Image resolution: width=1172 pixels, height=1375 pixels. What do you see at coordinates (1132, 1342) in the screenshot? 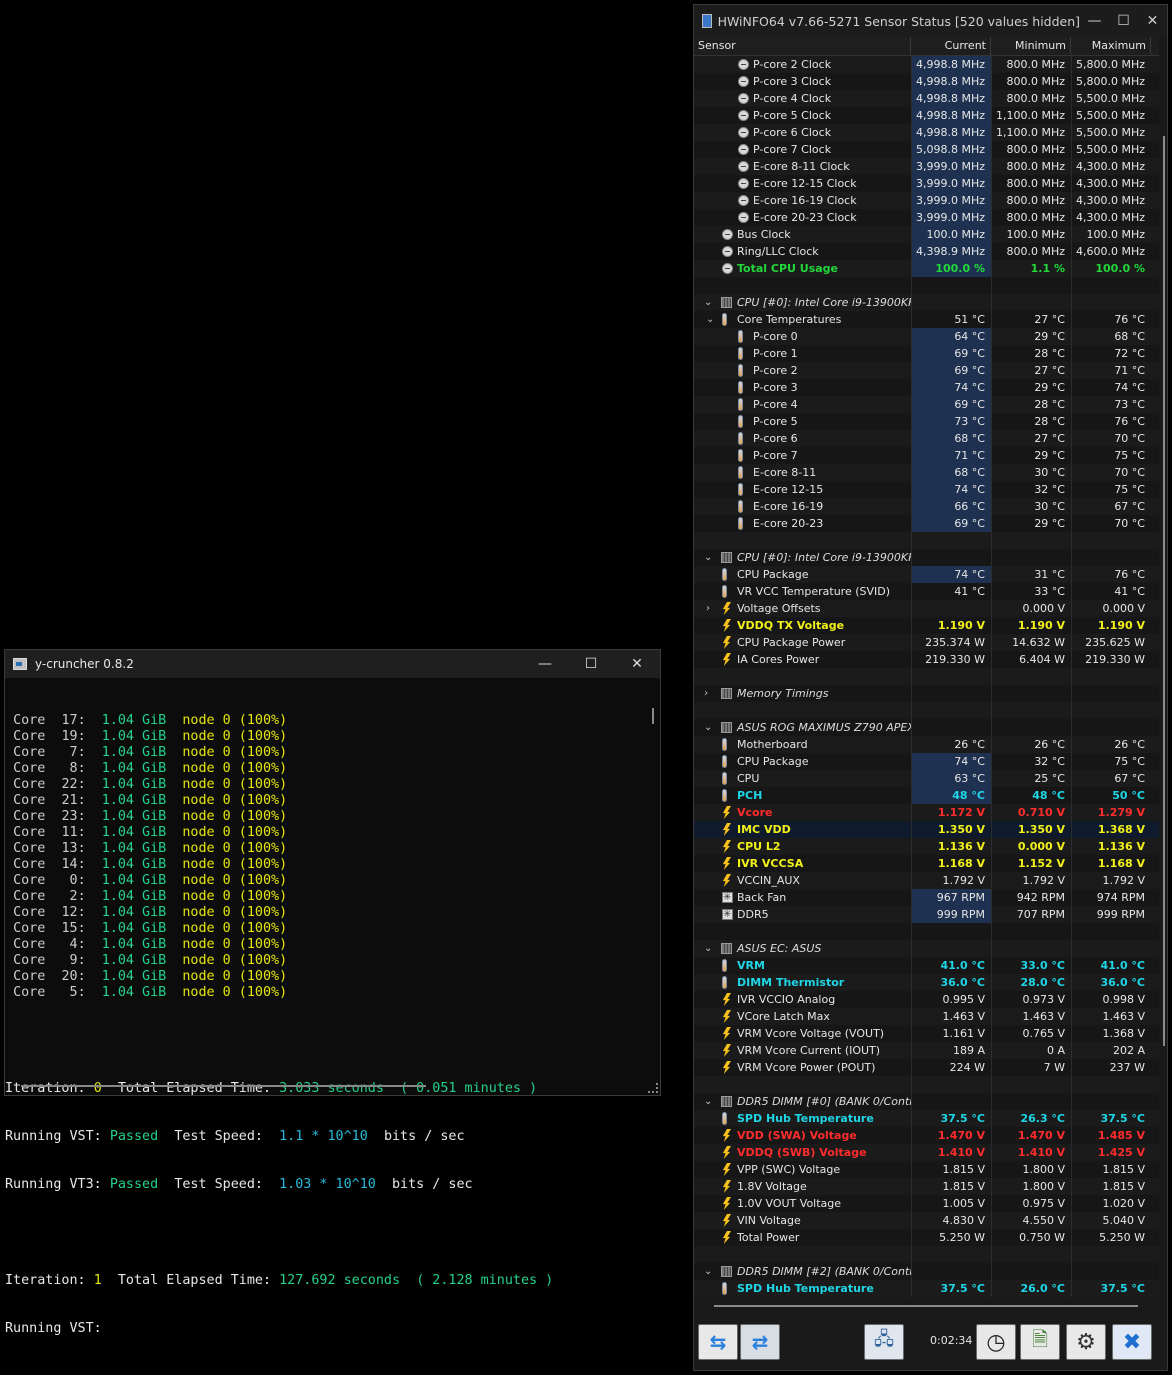
I see `close-sensors-button: ✖` at bounding box center [1132, 1342].